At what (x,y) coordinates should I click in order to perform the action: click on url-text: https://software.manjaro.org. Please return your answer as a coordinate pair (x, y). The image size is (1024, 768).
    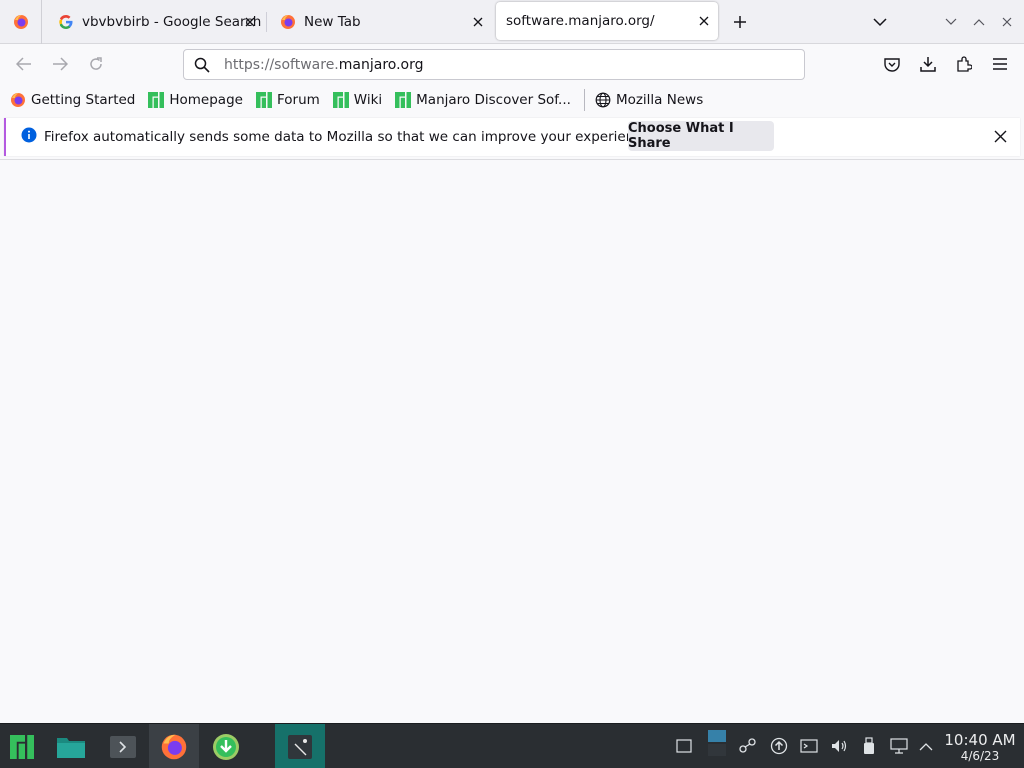
    Looking at the image, I should click on (324, 64).